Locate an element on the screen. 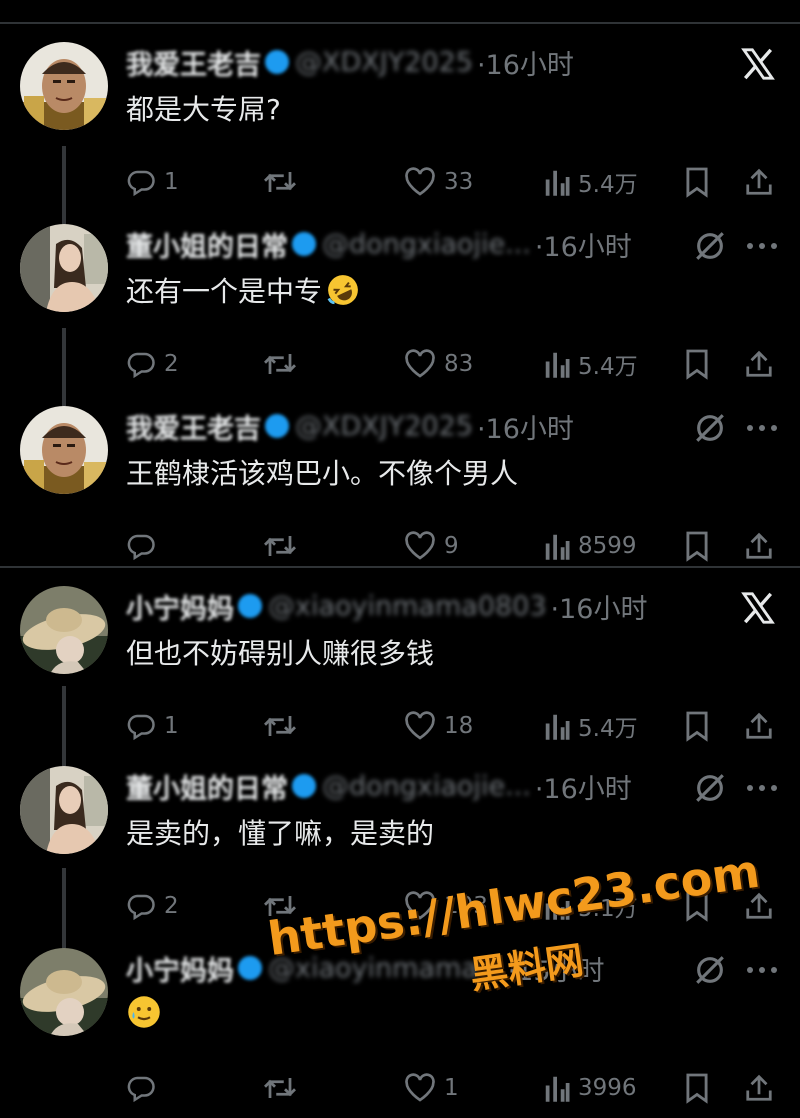 The height and width of the screenshot is (1118, 800). like-button: 33 is located at coordinates (438, 182).